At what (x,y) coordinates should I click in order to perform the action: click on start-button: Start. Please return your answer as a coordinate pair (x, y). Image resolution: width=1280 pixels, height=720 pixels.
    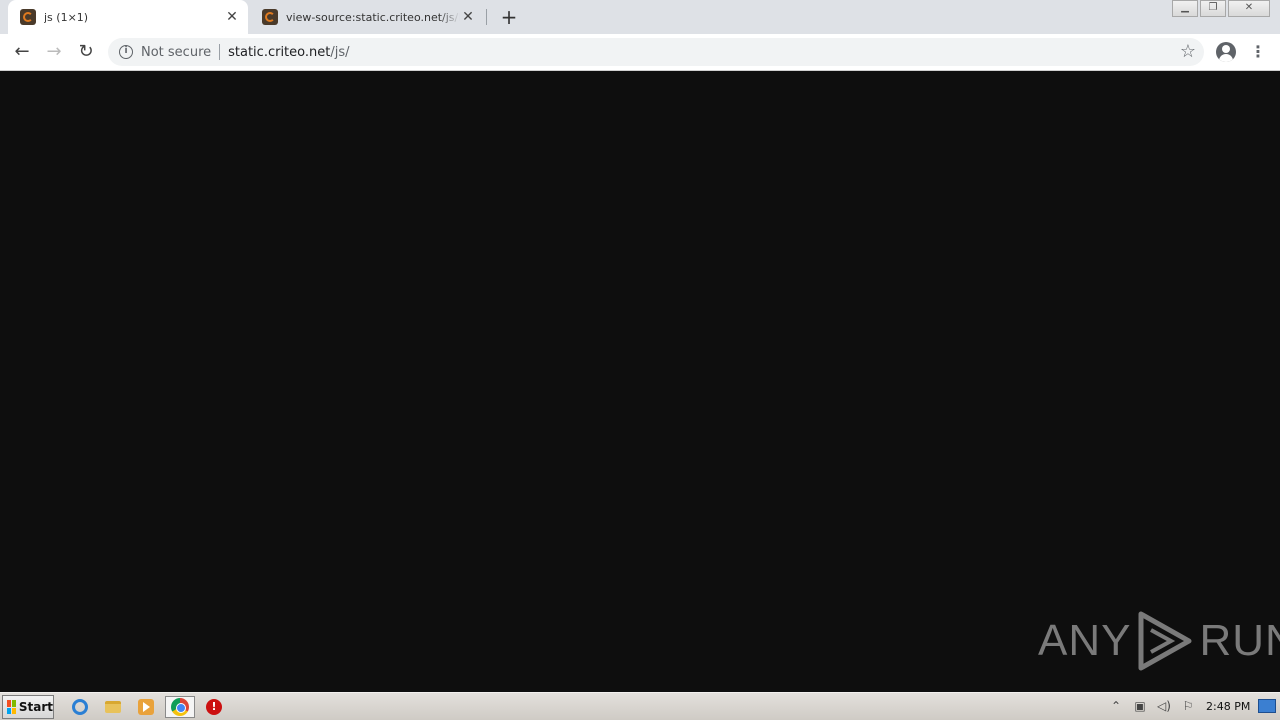
    Looking at the image, I should click on (28, 707).